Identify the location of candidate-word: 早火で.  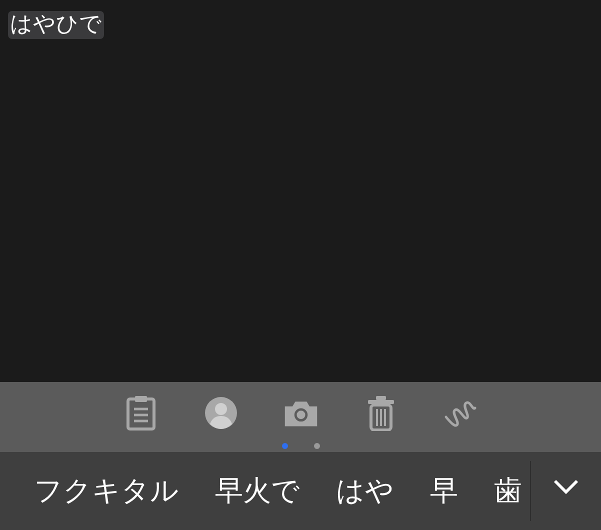
(257, 491).